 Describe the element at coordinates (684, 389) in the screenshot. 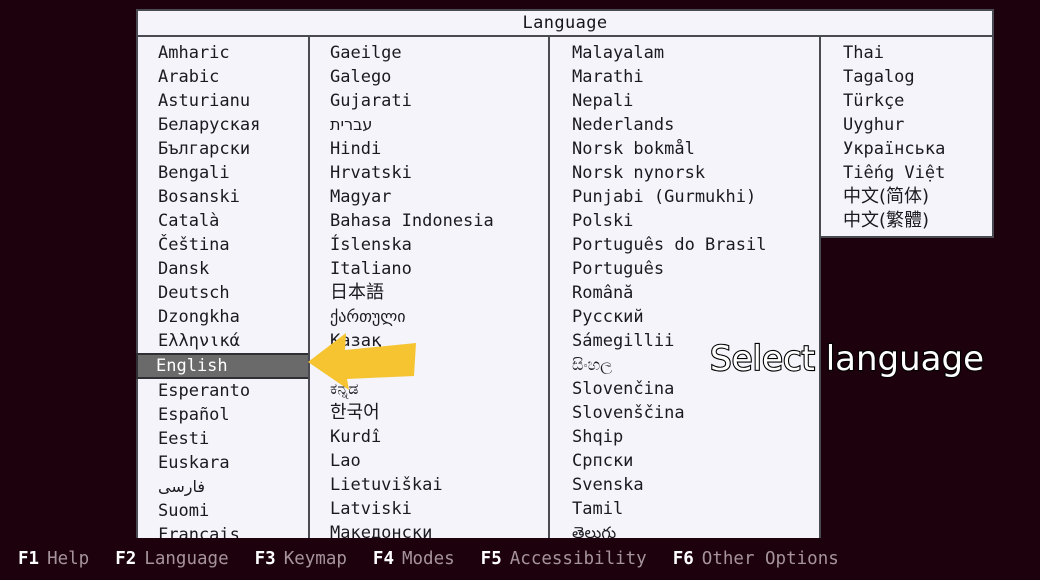

I see `language-item: Slovenčina` at that location.